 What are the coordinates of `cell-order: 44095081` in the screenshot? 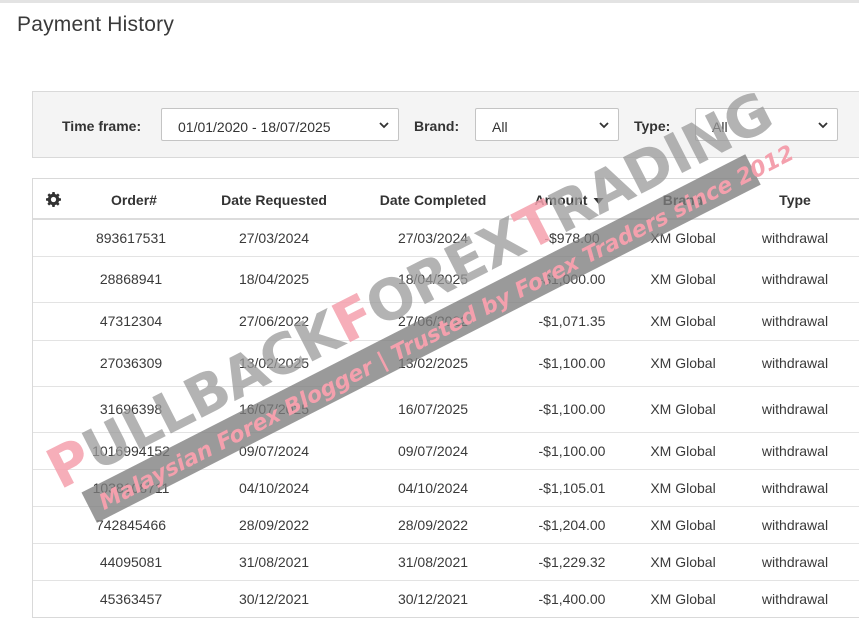 It's located at (131, 562).